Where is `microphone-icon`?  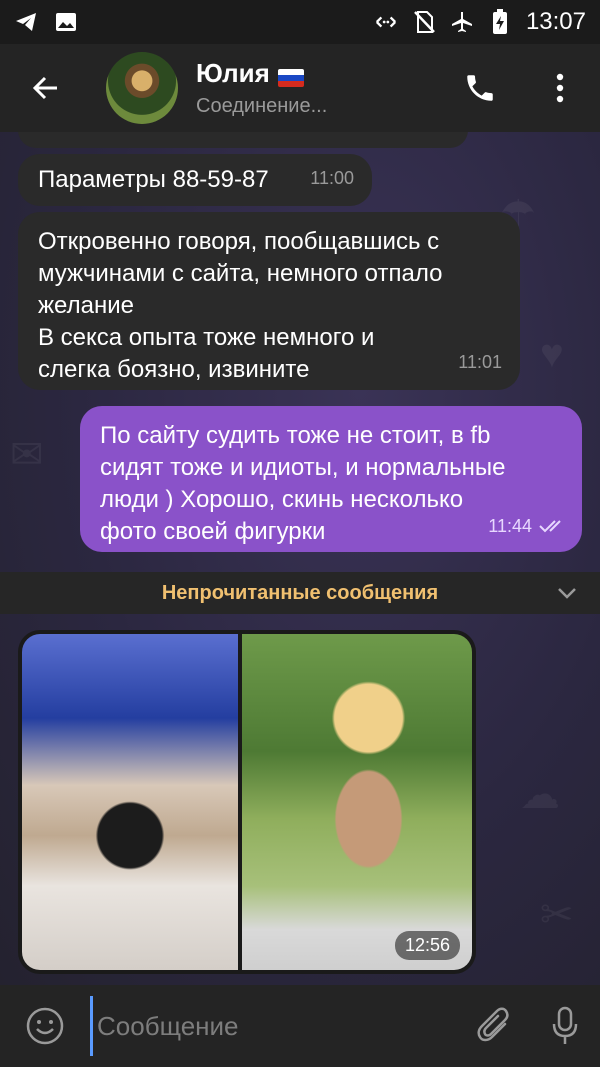 microphone-icon is located at coordinates (565, 1025).